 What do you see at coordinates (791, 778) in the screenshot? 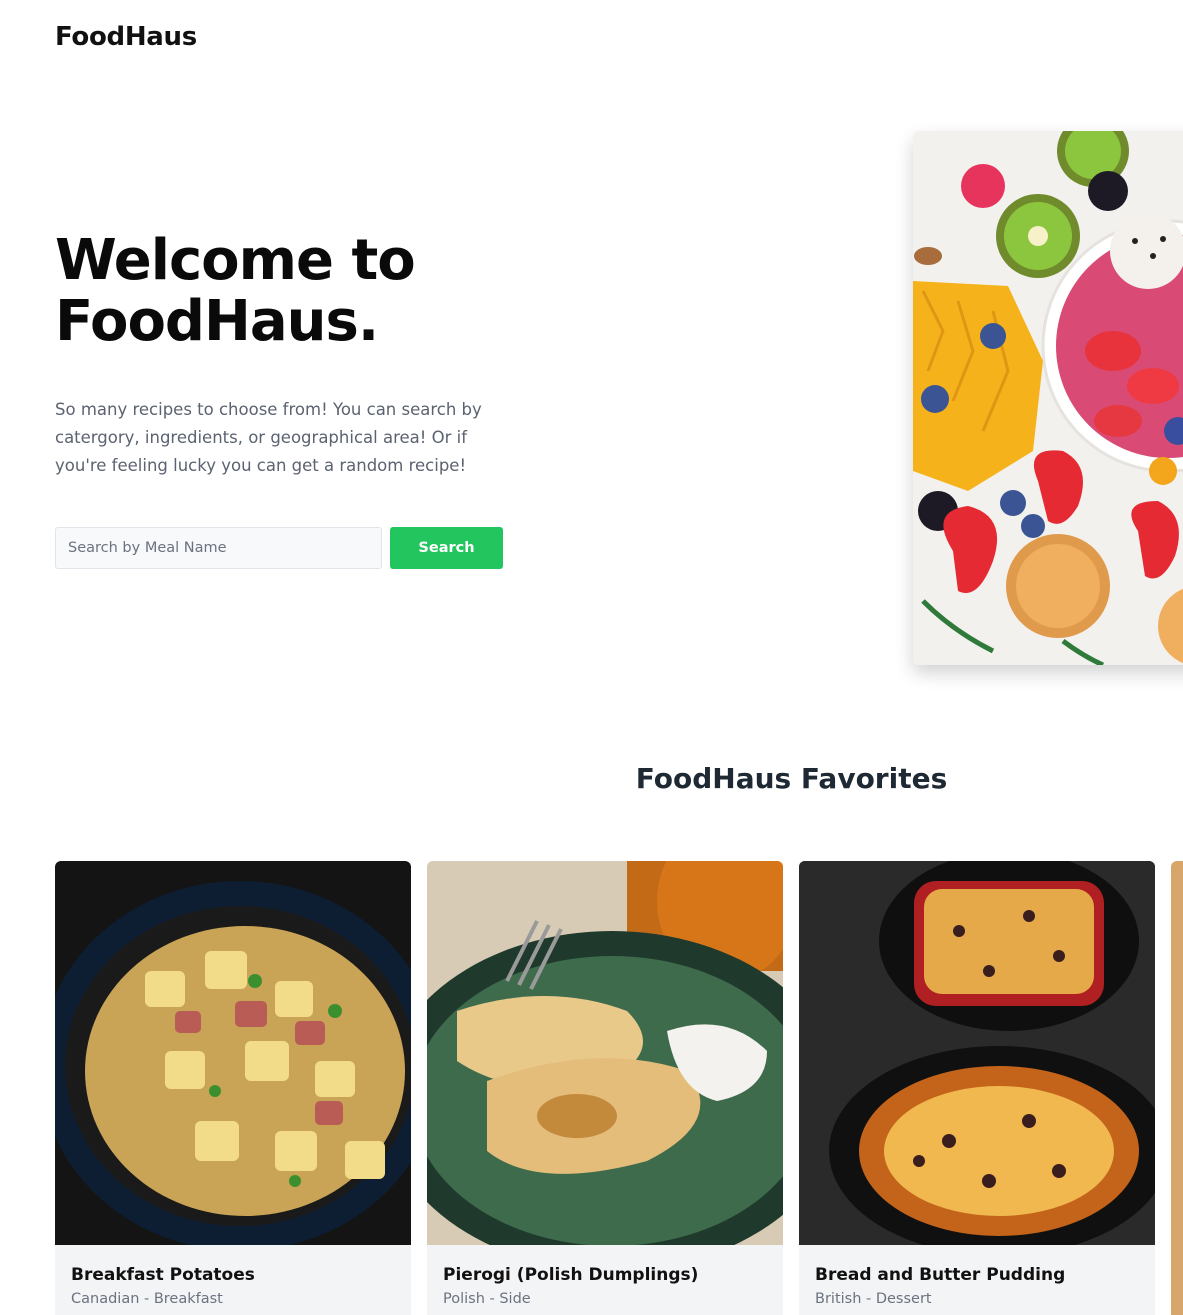
I see `favorites-section-title: FoodHaus Favorites` at bounding box center [791, 778].